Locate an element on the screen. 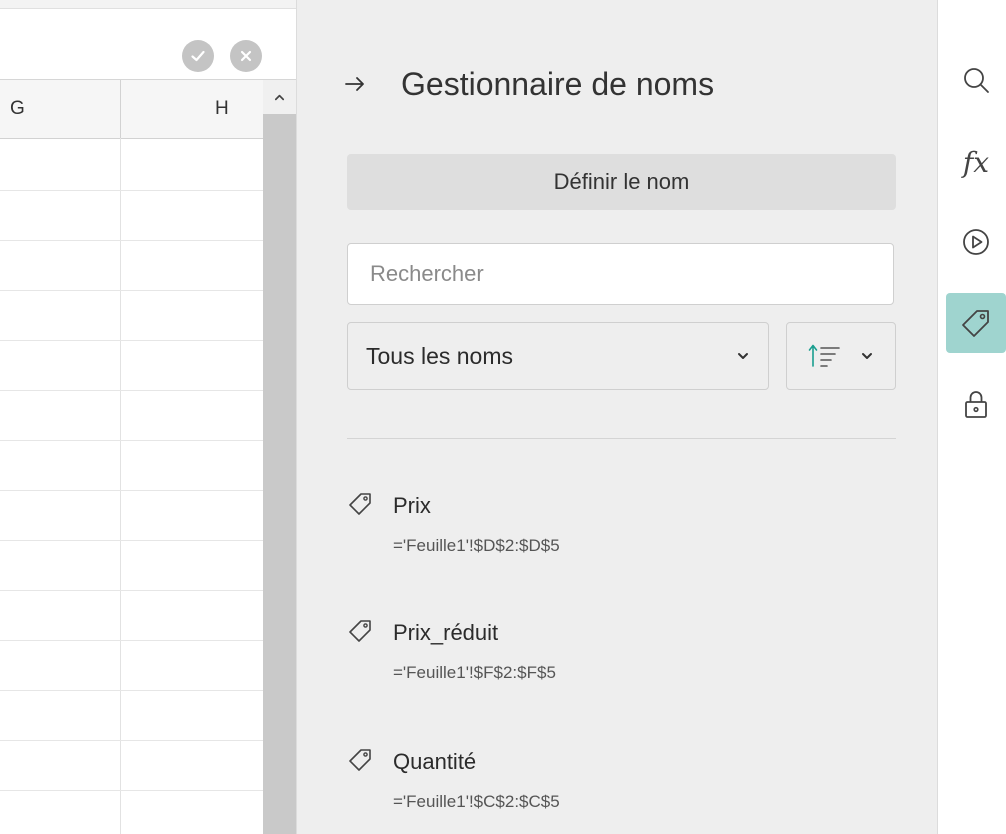 The image size is (1006, 834). function-icon: fx is located at coordinates (976, 162).